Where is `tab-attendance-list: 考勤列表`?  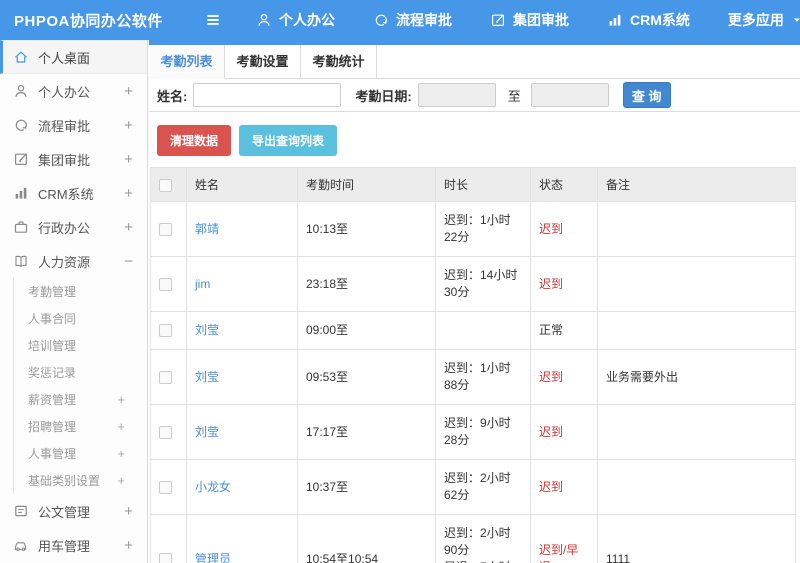 tab-attendance-list: 考勤列表 is located at coordinates (187, 62).